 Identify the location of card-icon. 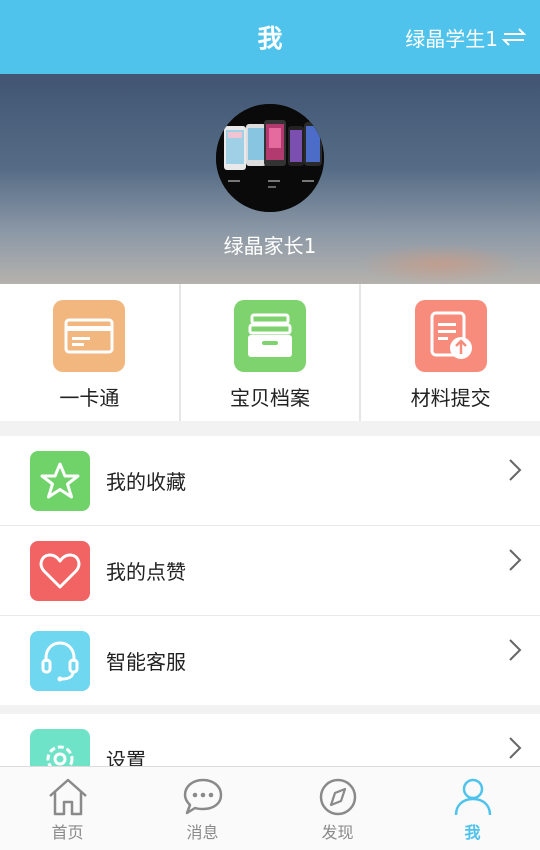
(89, 336).